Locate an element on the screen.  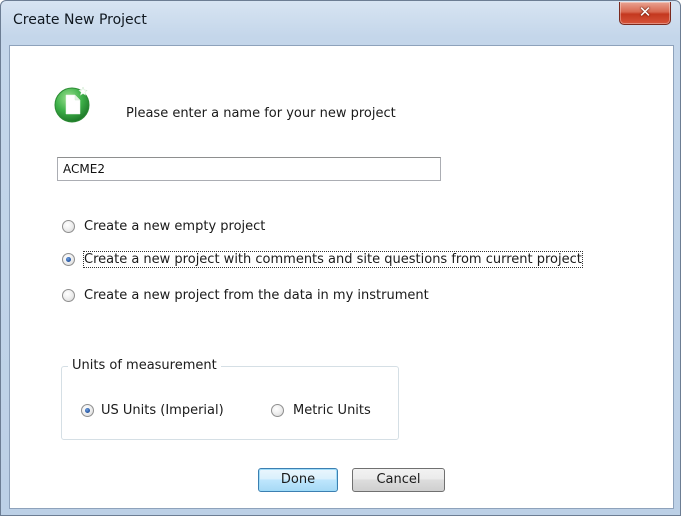
radio-from-instrument is located at coordinates (68, 295).